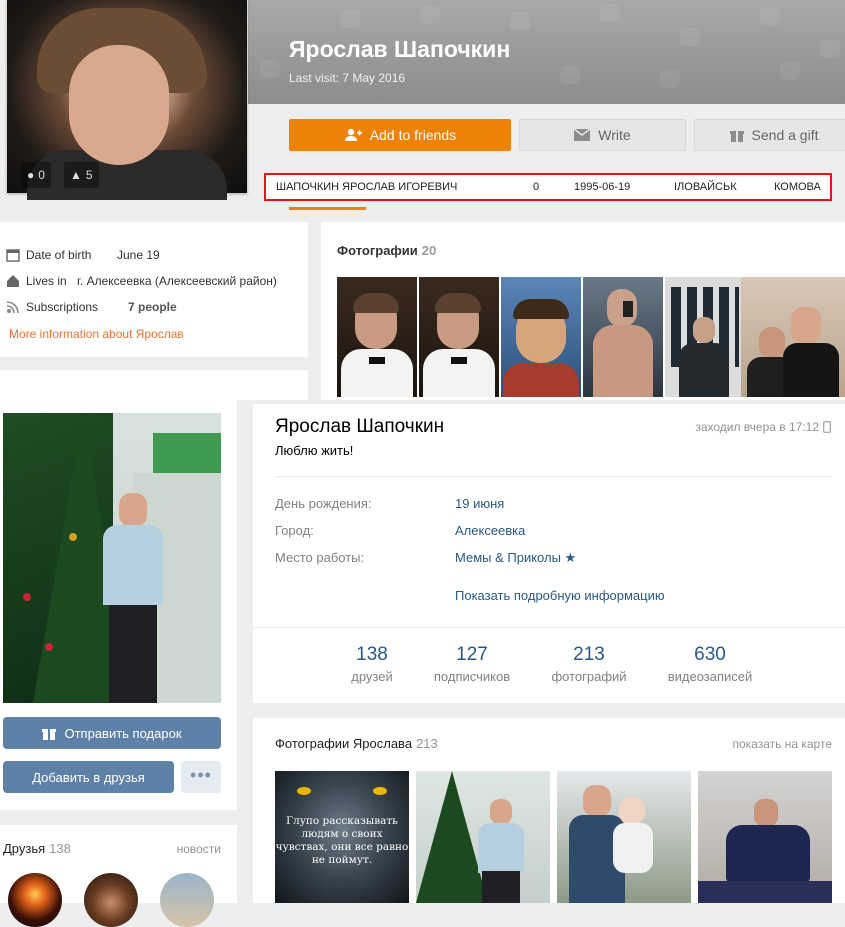 This screenshot has width=845, height=927. What do you see at coordinates (36, 175) in the screenshot?
I see `comments-counter: ● 0` at bounding box center [36, 175].